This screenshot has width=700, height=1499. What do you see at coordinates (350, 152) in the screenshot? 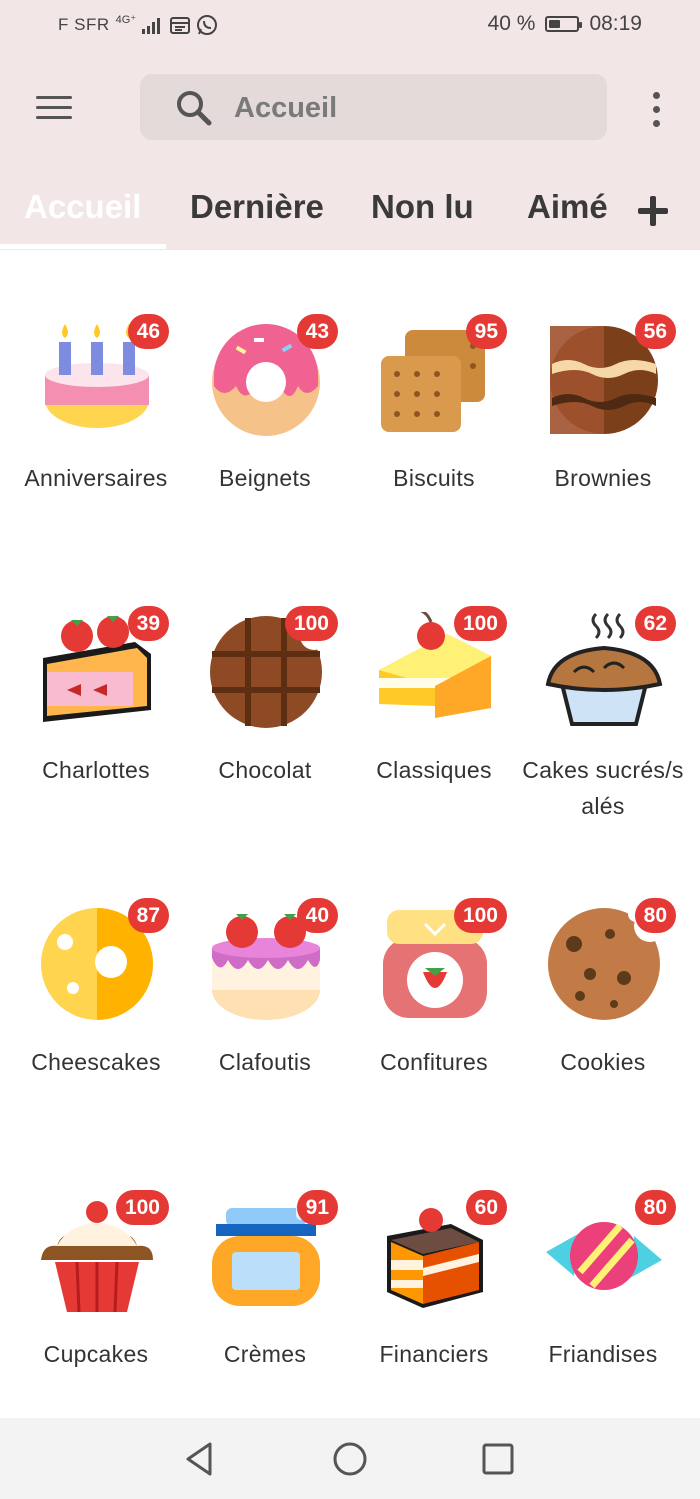
I see `app-bar: Accueil Dernière Non lu Aimé` at bounding box center [350, 152].